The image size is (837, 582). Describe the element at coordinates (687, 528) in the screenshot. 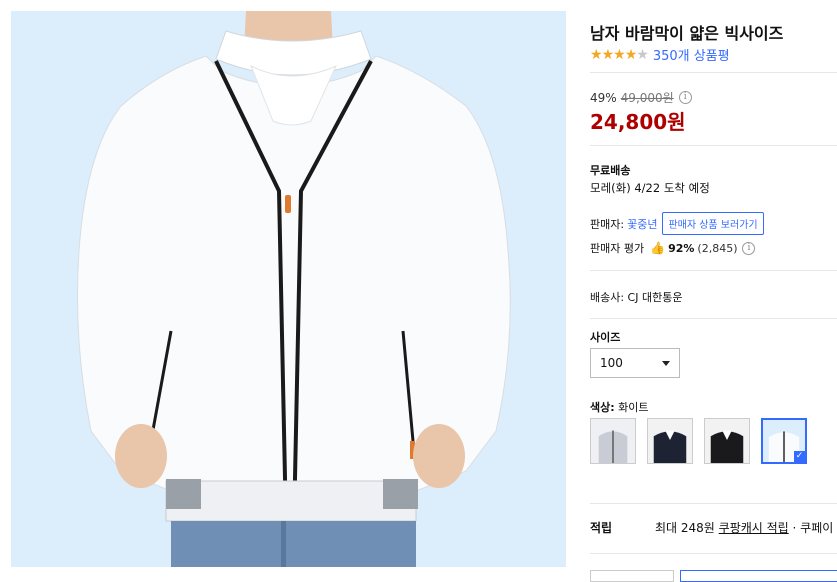

I see `points-amount: 최대 248원` at that location.